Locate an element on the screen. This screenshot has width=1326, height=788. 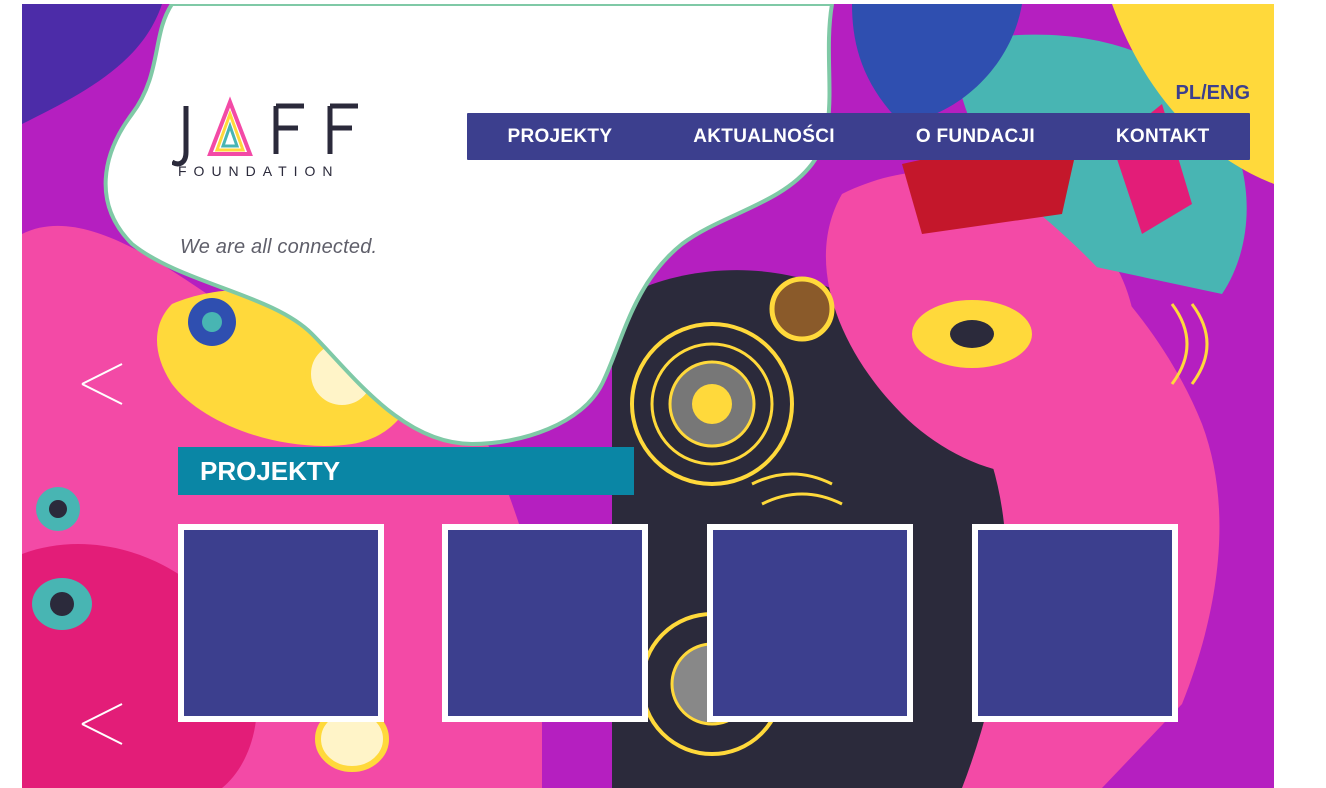
tagline: We are all connected. is located at coordinates (279, 247).